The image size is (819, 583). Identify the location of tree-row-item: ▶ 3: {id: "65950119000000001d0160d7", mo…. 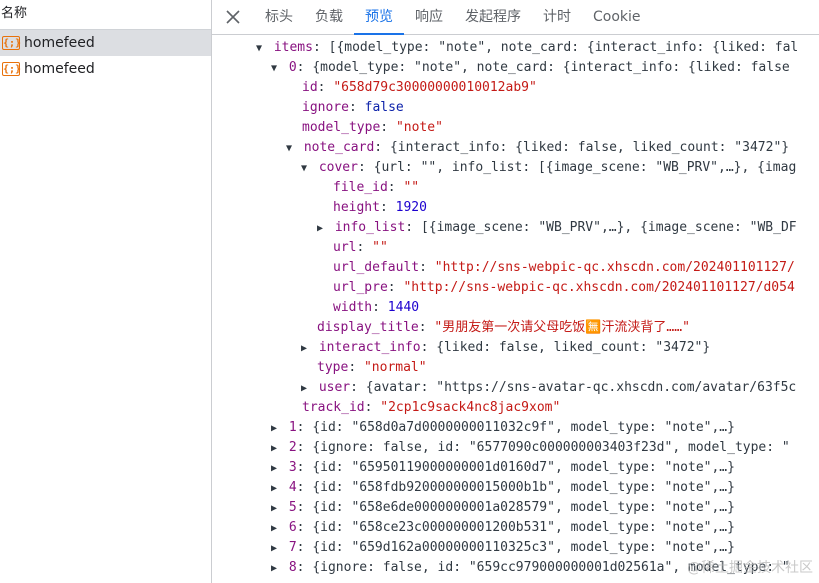
(503, 468).